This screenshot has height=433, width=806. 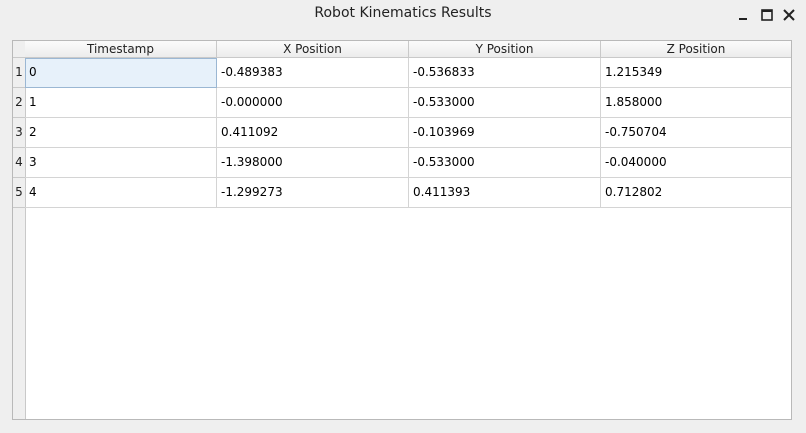 I want to click on close-button, so click(x=789, y=15).